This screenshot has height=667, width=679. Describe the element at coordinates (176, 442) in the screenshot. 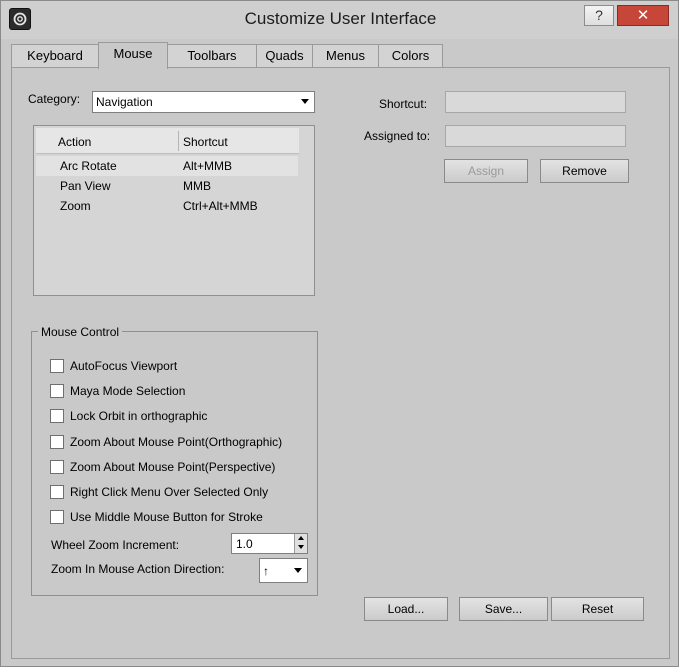

I see `zoom-ortho-label: Zoom About Mouse Point(Orthographic)` at that location.